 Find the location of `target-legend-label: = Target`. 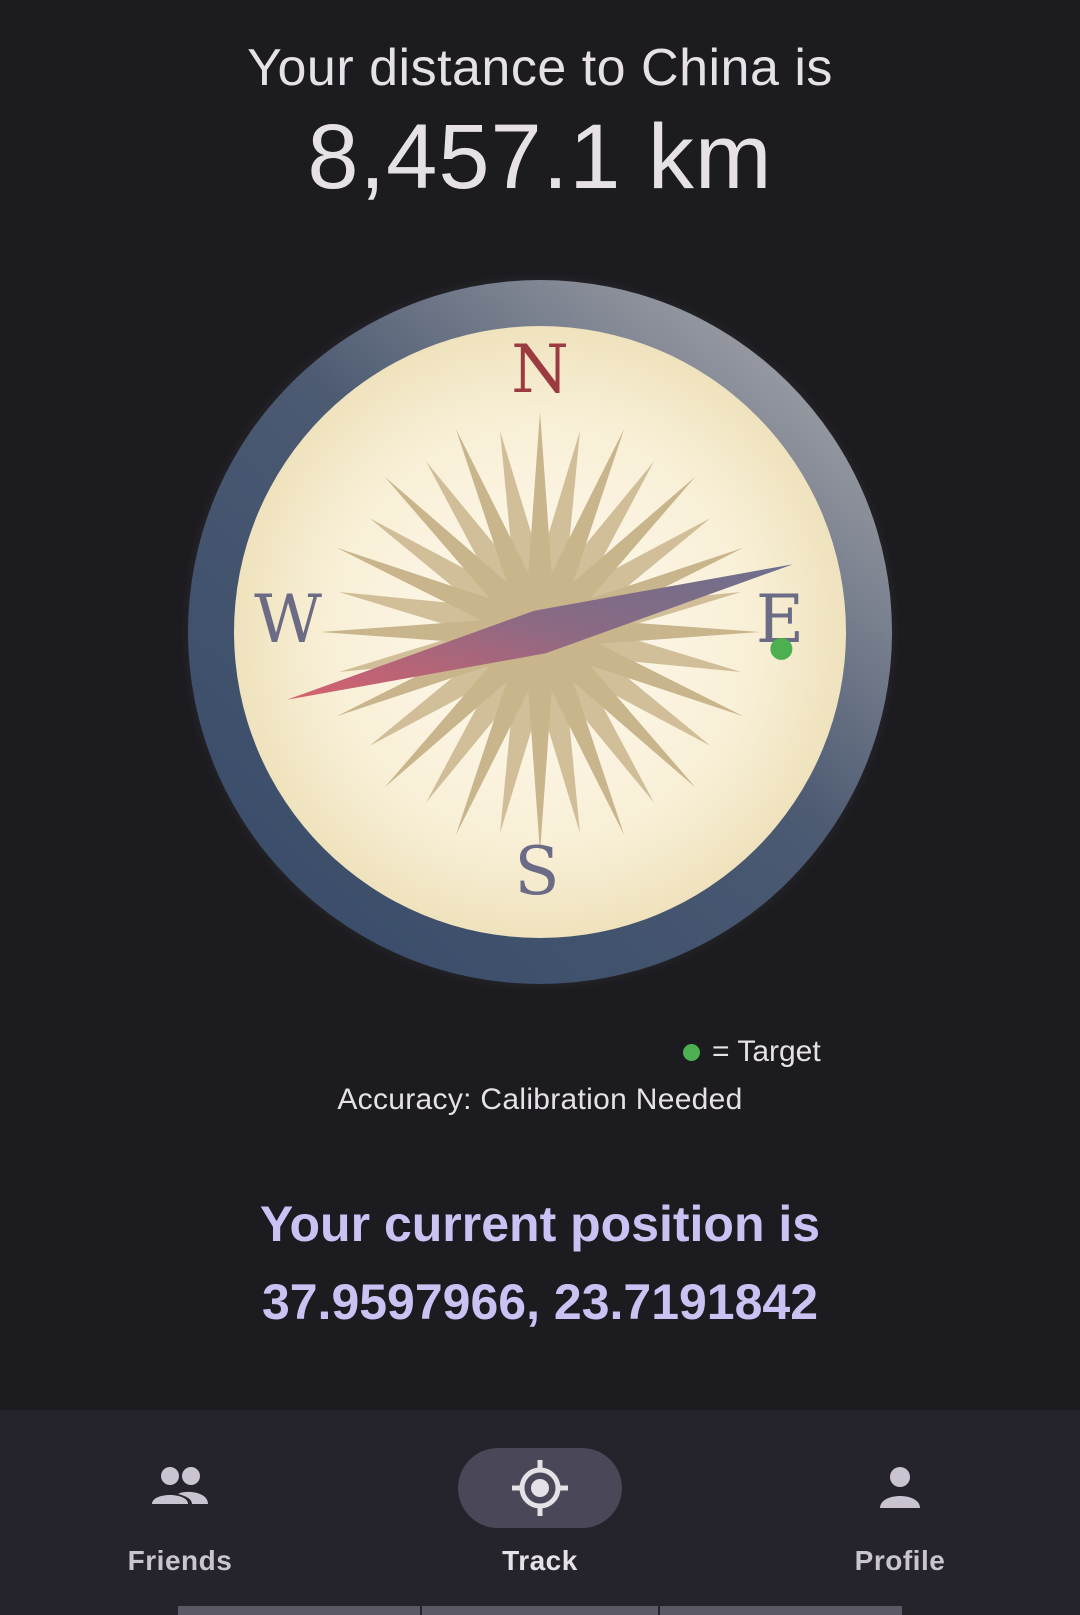

target-legend-label: = Target is located at coordinates (766, 1051).